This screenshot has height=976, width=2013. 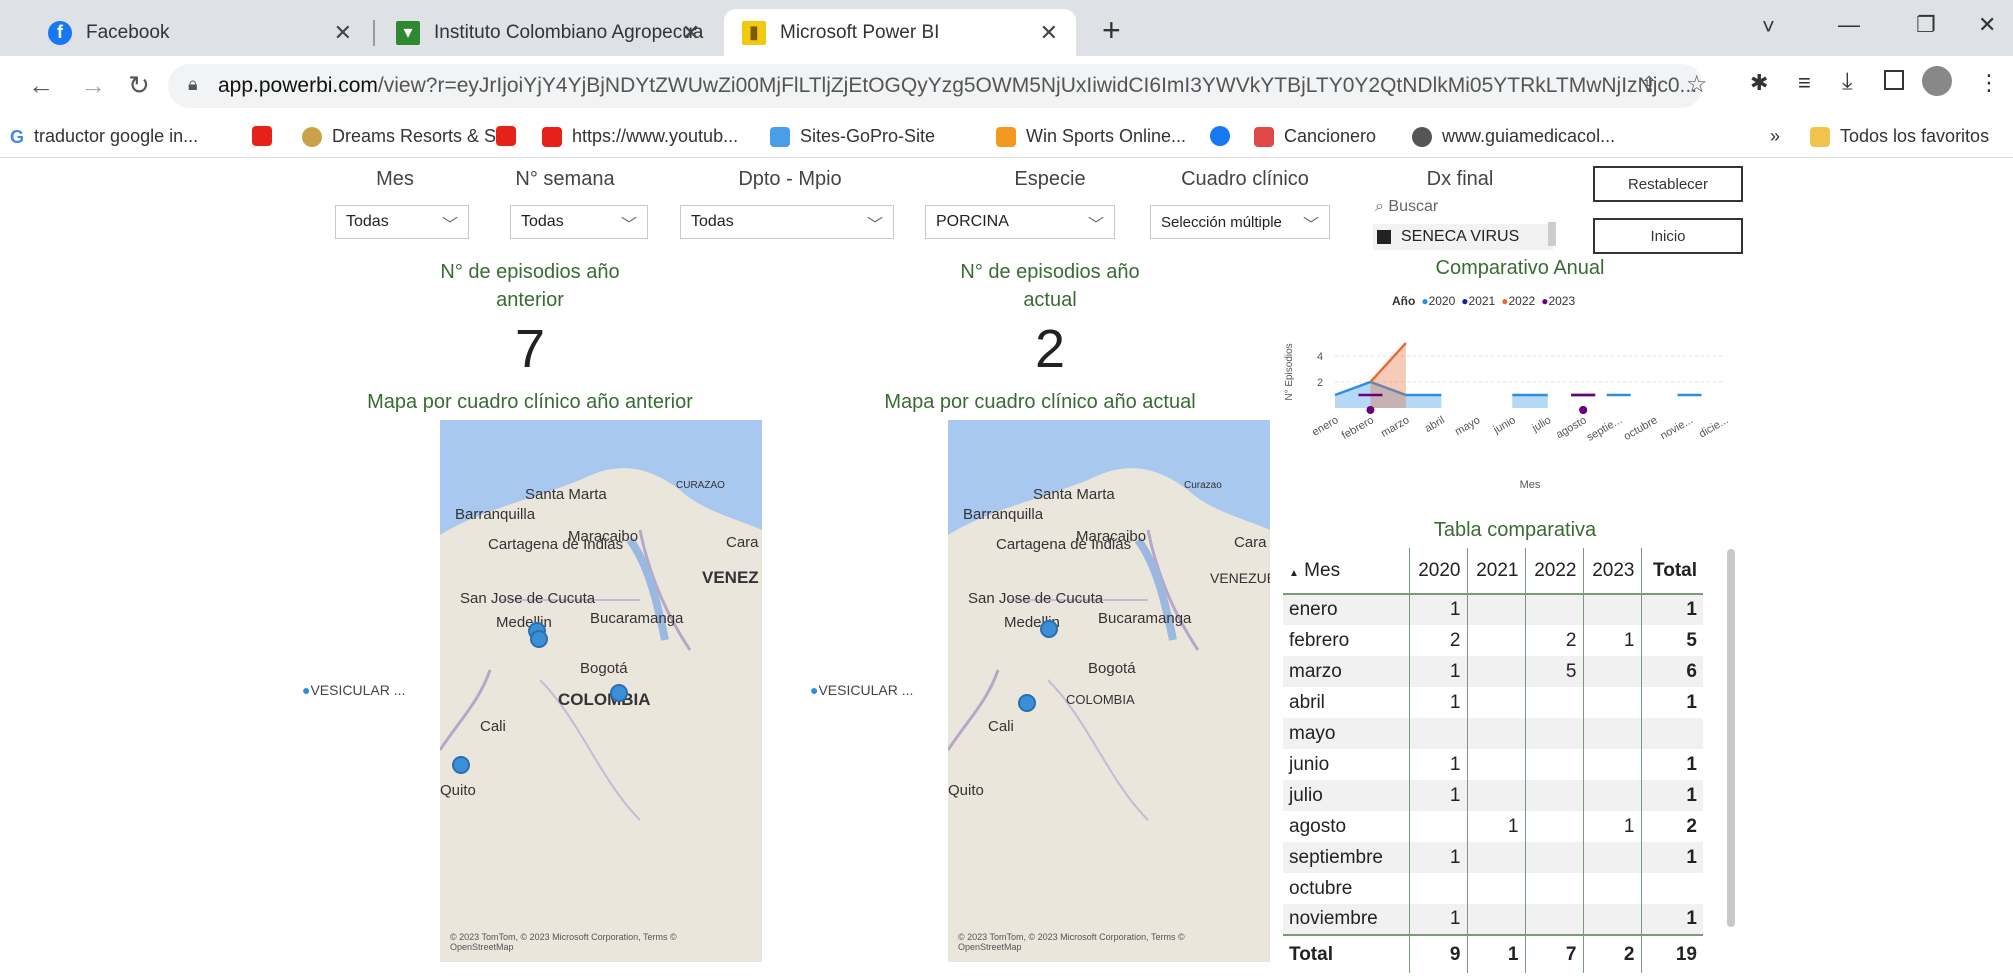 What do you see at coordinates (139, 85) in the screenshot?
I see `reload-button: ↻` at bounding box center [139, 85].